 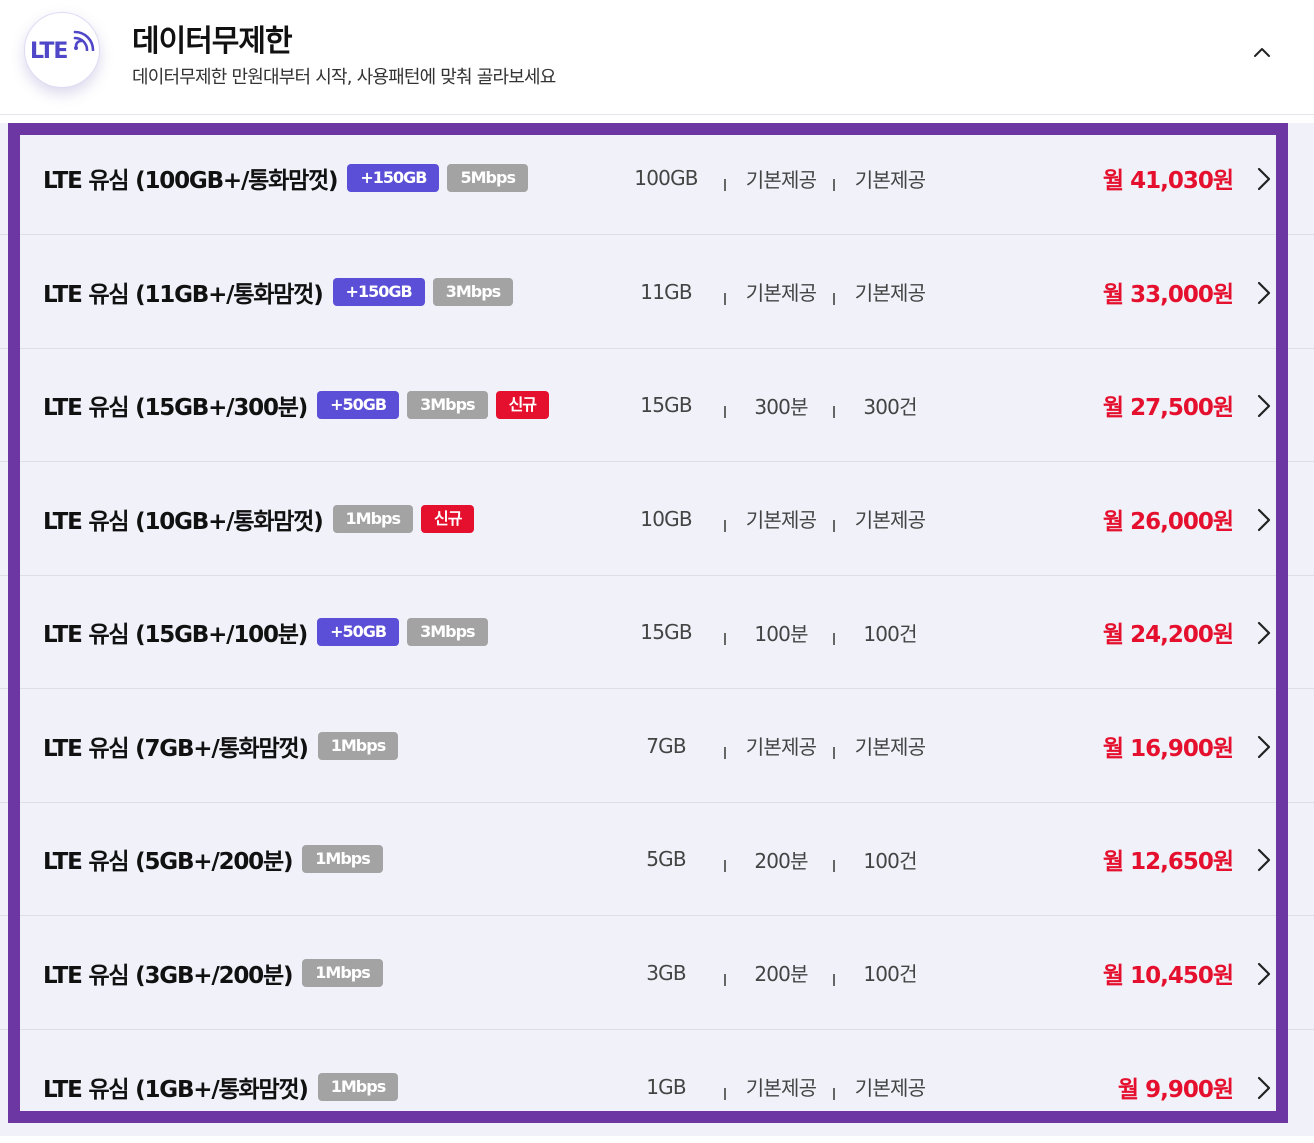 What do you see at coordinates (1168, 294) in the screenshot?
I see `plan-price: 월 33,000원` at bounding box center [1168, 294].